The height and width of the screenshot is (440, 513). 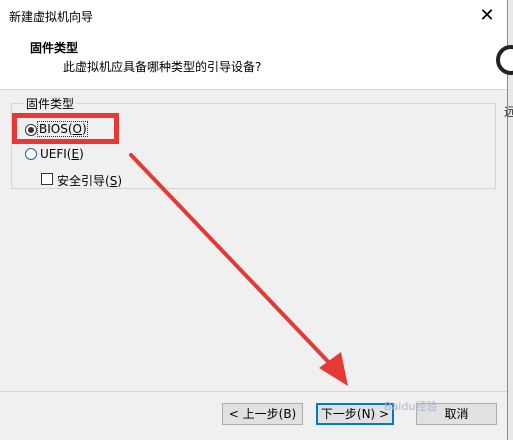 What do you see at coordinates (411, 406) in the screenshot?
I see `watermark: Baidu经验` at bounding box center [411, 406].